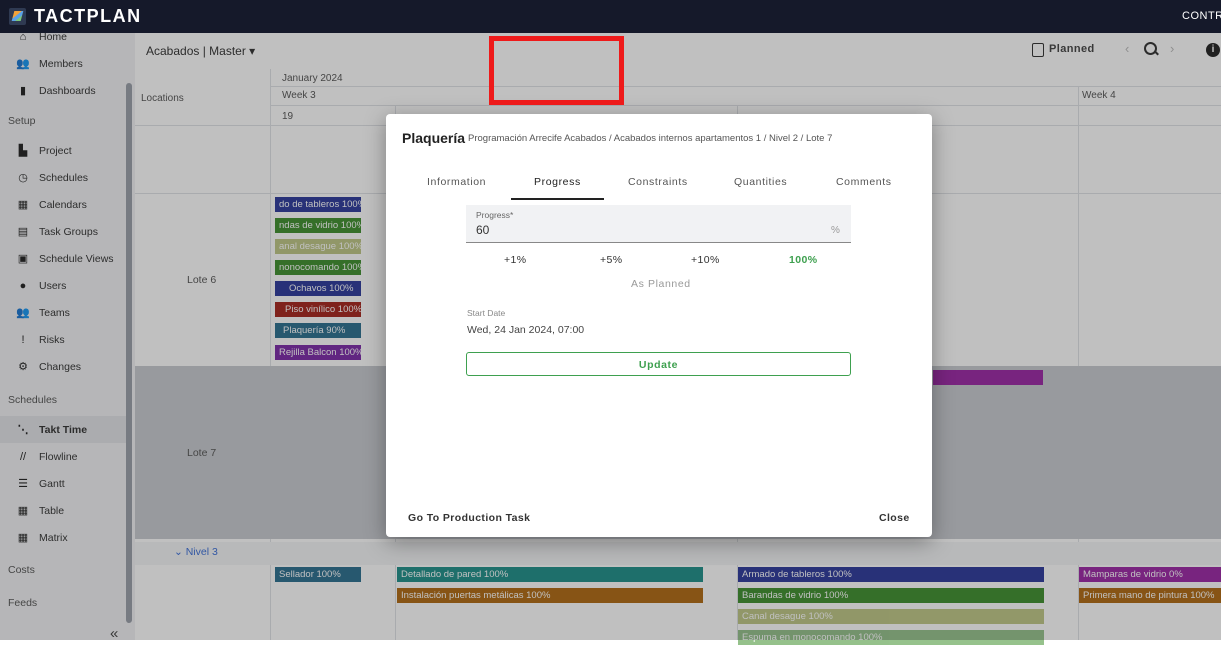 This screenshot has width=1221, height=645. What do you see at coordinates (658, 182) in the screenshot?
I see `tab-constraints: Constraints` at bounding box center [658, 182].